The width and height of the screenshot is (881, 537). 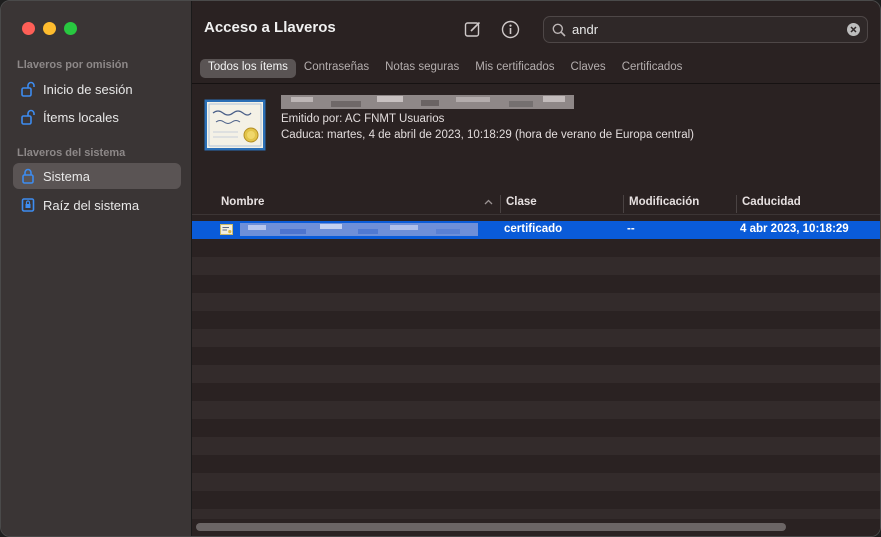 I want to click on table-header: Nombre Clase Modificación Caducidad, so click(x=536, y=203).